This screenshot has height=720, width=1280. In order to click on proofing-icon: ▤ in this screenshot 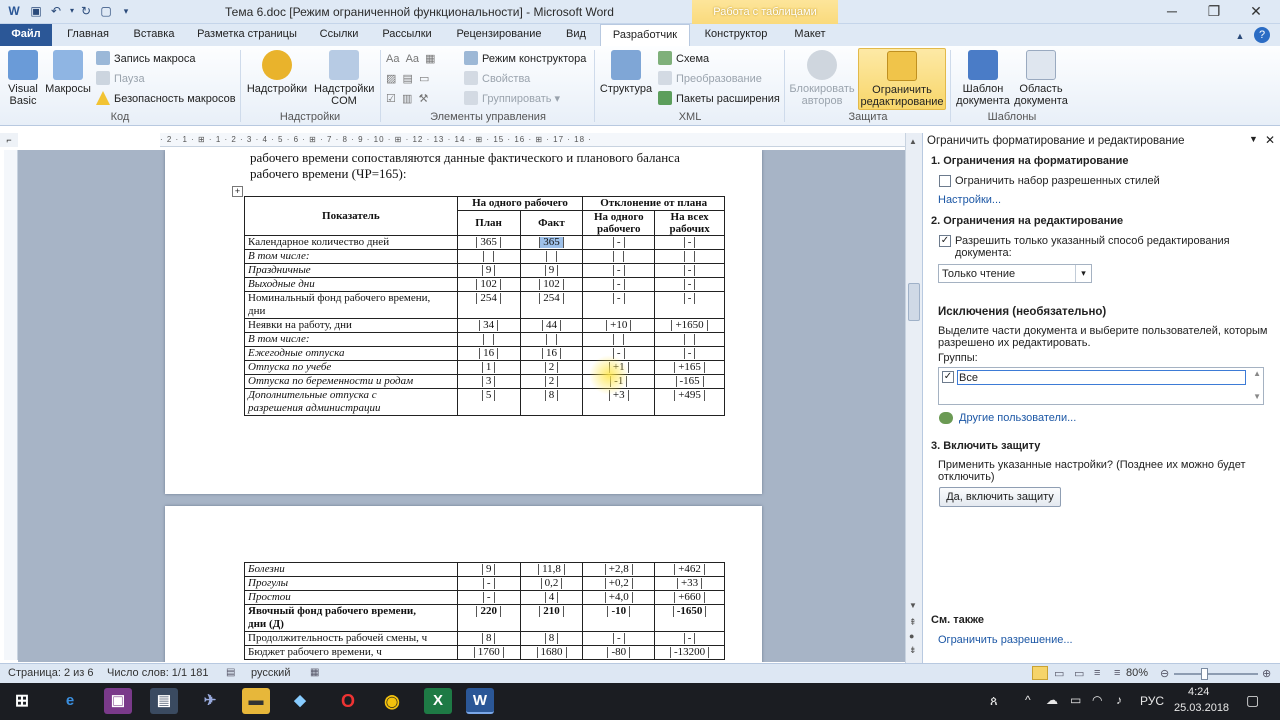, I will do `click(230, 672)`.